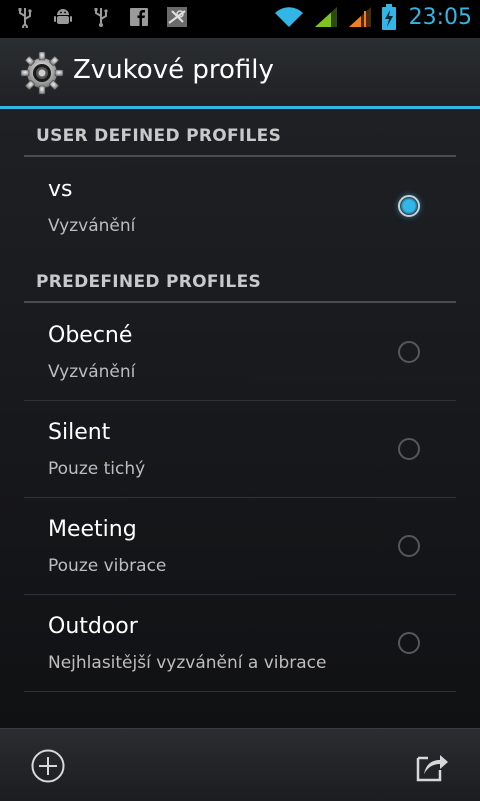 Image resolution: width=480 pixels, height=801 pixels. What do you see at coordinates (42, 73) in the screenshot?
I see `gear-icon` at bounding box center [42, 73].